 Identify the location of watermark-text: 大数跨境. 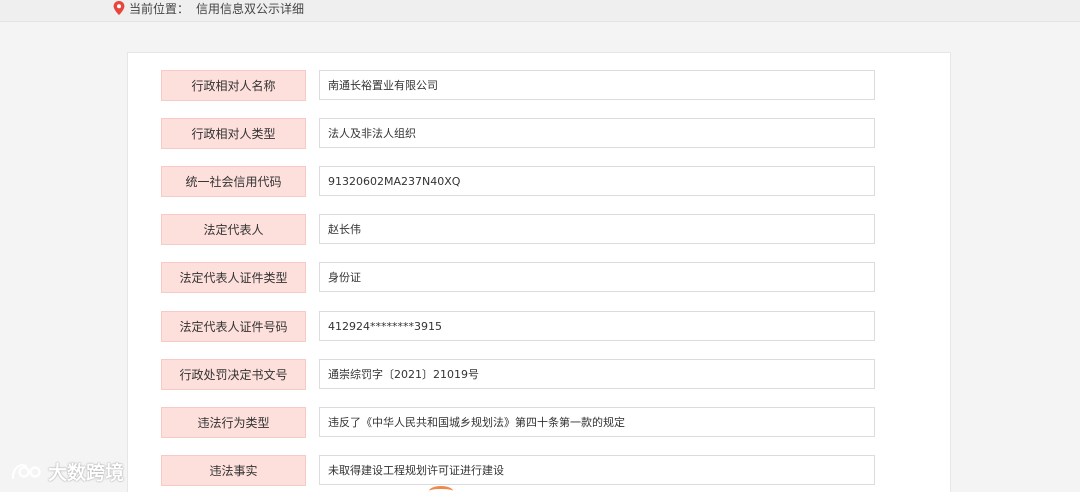
(86, 472).